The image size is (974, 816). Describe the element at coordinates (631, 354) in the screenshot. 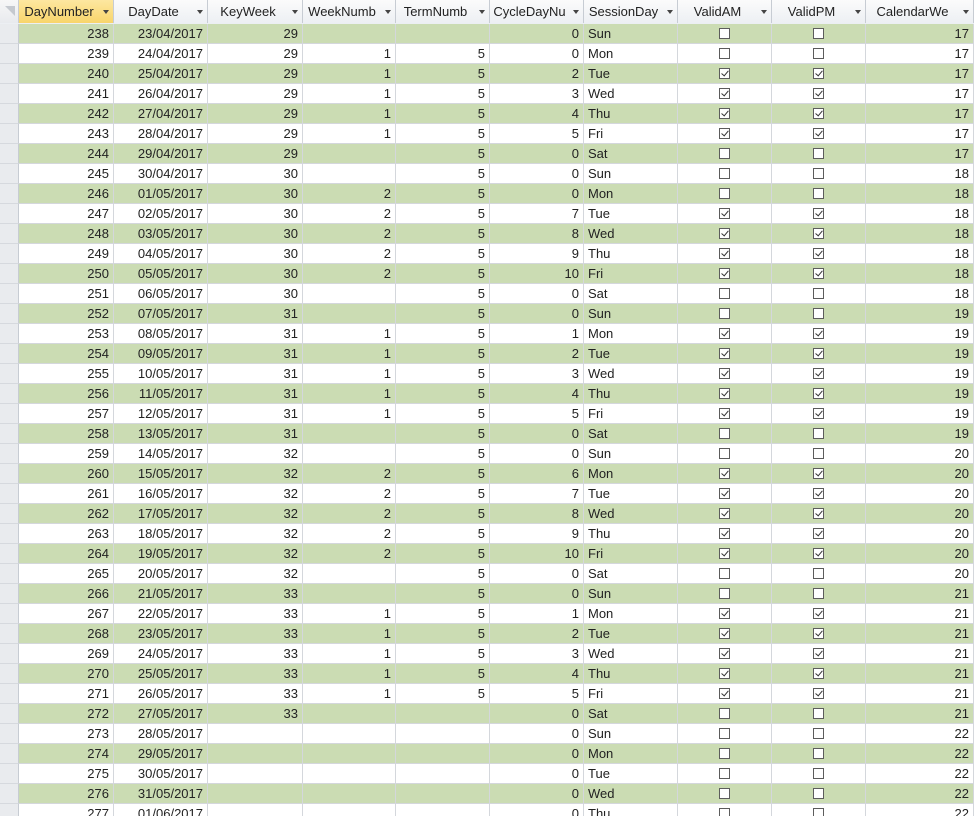

I see `cell-sessionday: Tue` at that location.